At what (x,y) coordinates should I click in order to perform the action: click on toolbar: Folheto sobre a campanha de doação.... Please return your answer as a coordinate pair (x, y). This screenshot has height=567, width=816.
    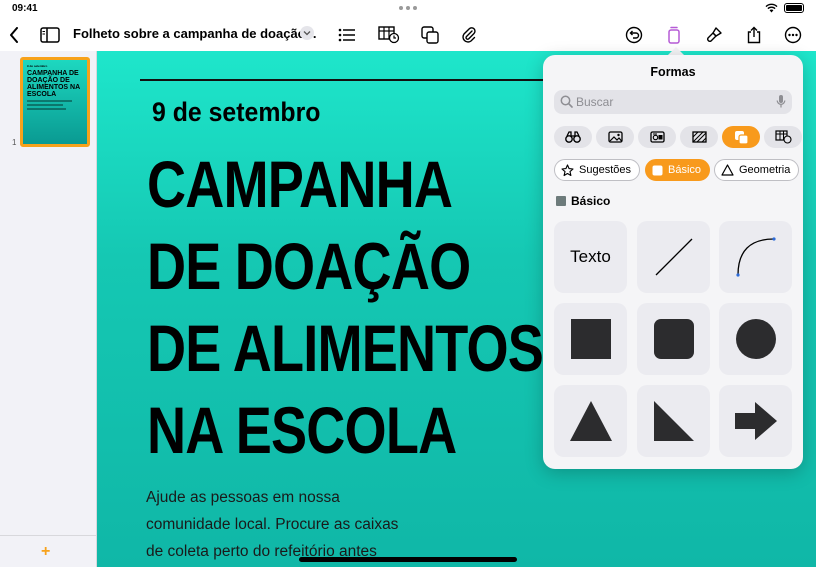
    Looking at the image, I should click on (408, 34).